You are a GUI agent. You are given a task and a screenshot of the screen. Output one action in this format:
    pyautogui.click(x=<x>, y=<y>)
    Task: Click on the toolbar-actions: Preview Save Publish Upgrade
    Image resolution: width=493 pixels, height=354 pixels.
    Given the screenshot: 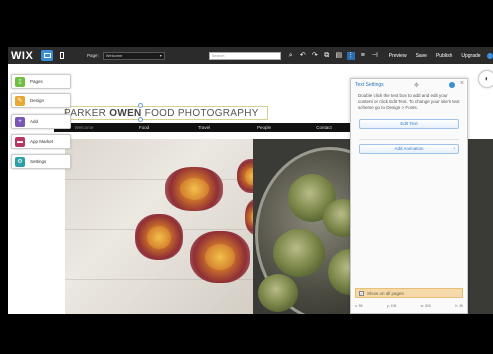 What is the action you would take?
    pyautogui.click(x=435, y=56)
    